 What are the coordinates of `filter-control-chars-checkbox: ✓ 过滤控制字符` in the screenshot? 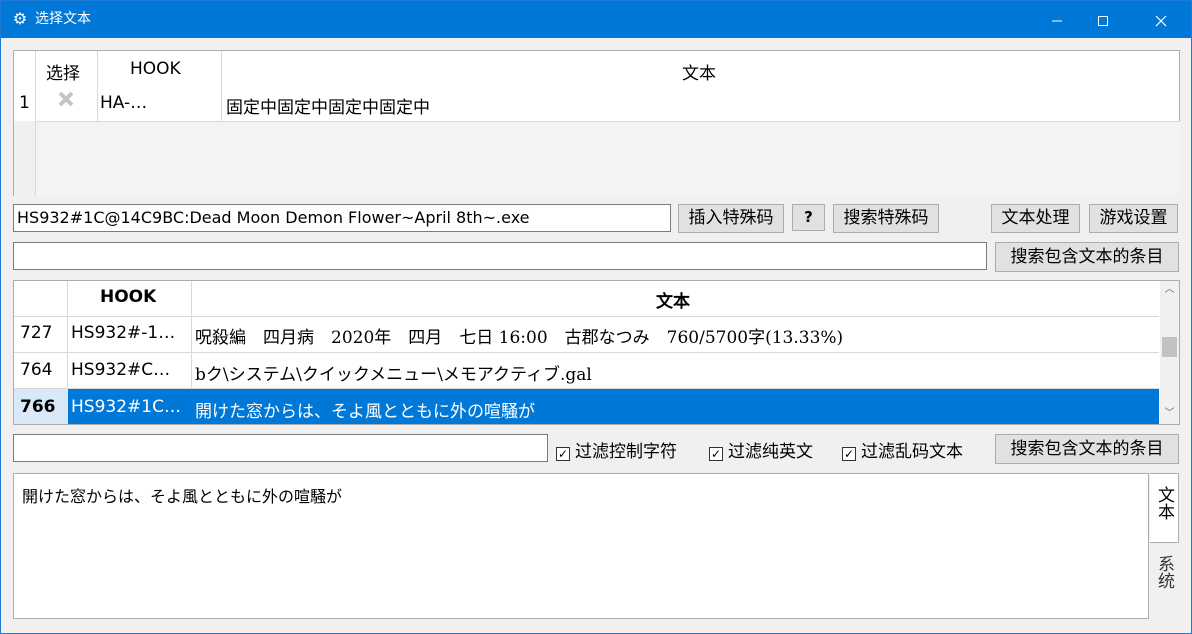 It's located at (616, 449).